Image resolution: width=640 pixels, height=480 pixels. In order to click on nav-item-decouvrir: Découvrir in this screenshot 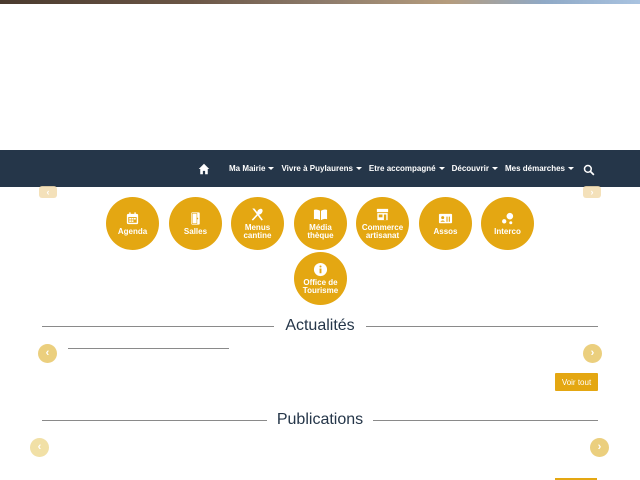, I will do `click(475, 168)`.